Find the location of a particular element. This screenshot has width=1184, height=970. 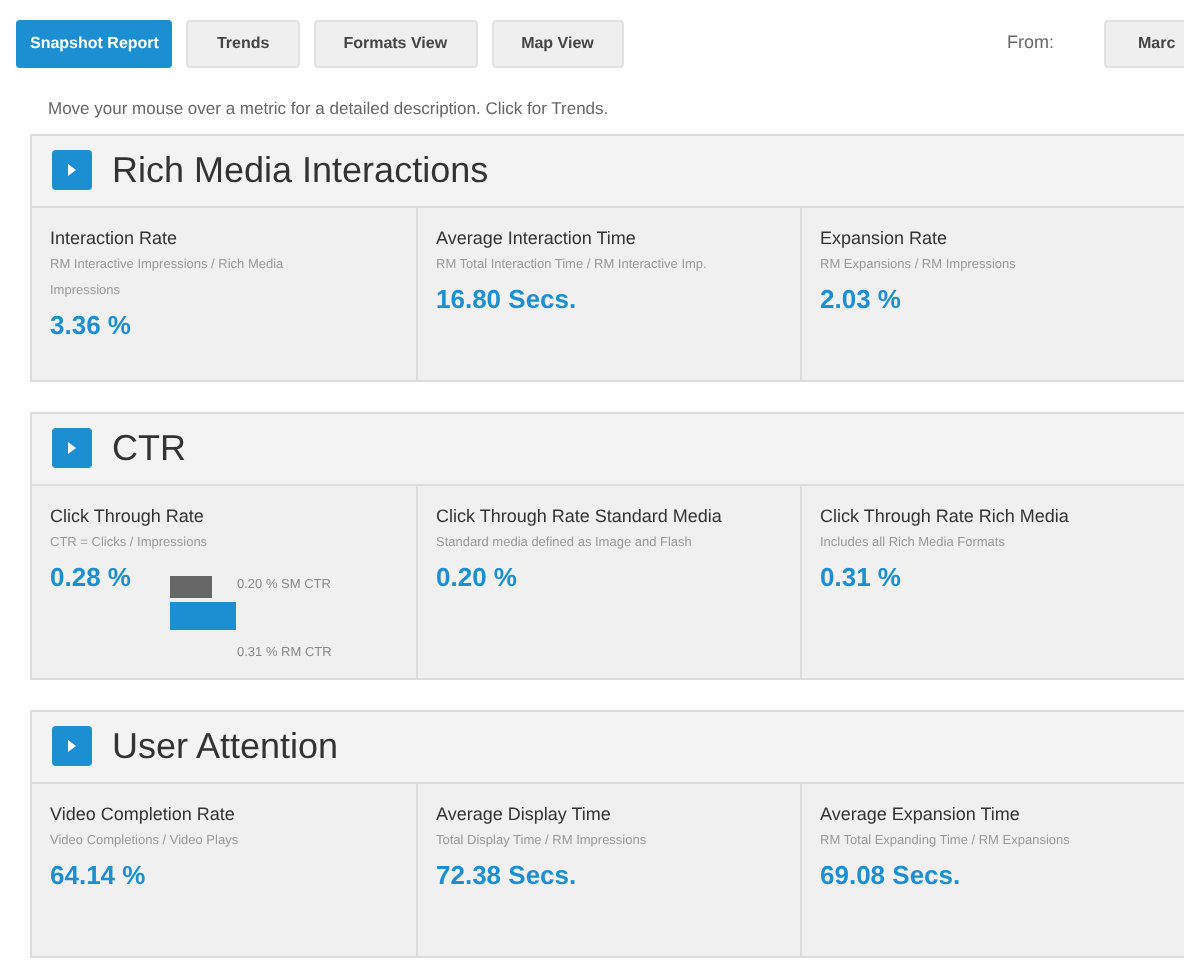

section-title: CTR is located at coordinates (149, 448).